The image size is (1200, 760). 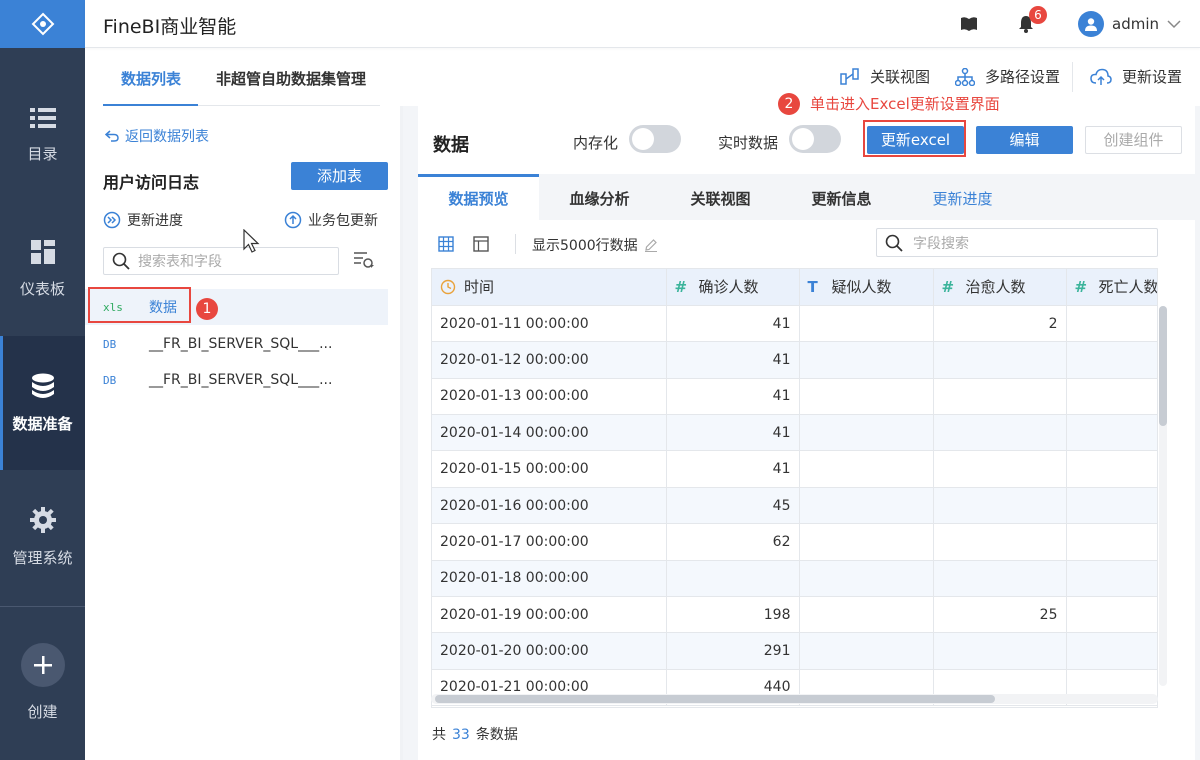 I want to click on table-cell: 2, so click(x=1000, y=324).